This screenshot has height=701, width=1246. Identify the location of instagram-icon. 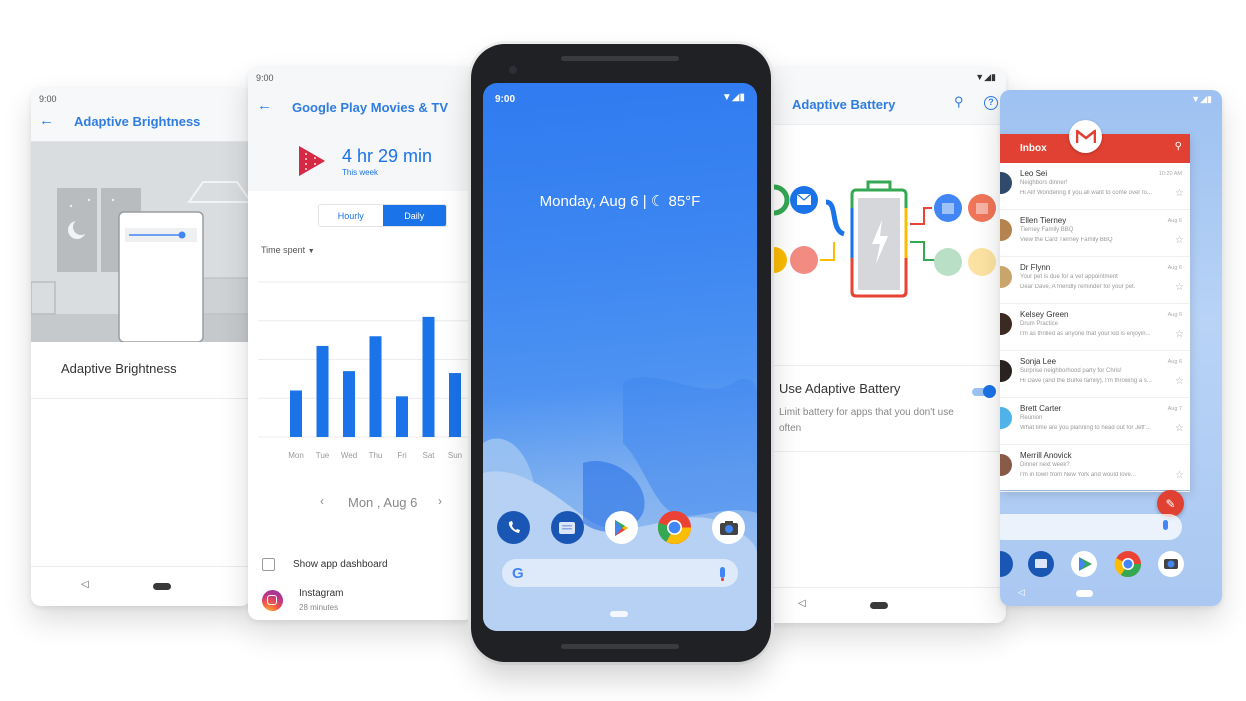
(272, 600).